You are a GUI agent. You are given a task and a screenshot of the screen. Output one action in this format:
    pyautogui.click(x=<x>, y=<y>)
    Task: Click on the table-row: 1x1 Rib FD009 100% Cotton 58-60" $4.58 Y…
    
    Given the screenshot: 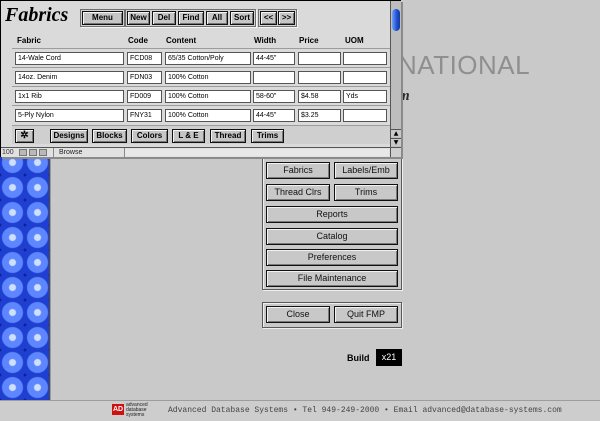 What is the action you would take?
    pyautogui.click(x=201, y=95)
    